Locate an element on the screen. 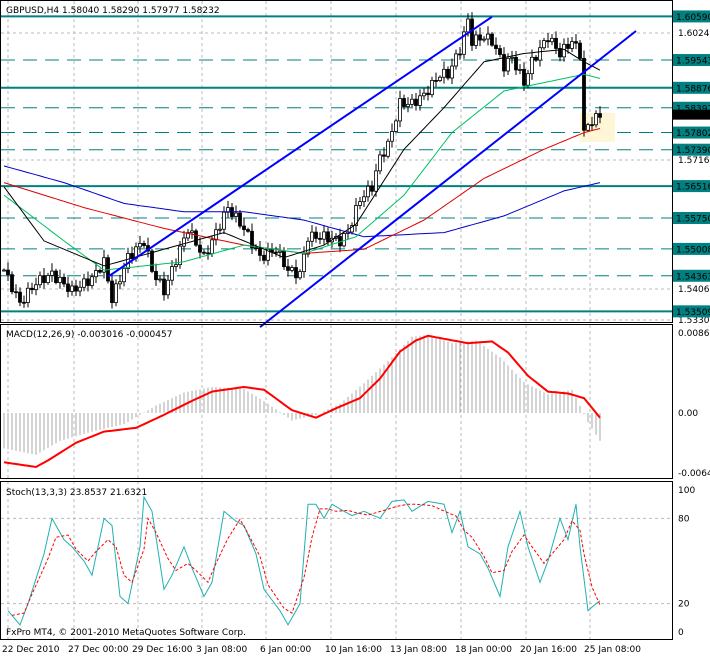 This screenshot has height=656, width=710. stoch-tick-label: 100 is located at coordinates (686, 491).